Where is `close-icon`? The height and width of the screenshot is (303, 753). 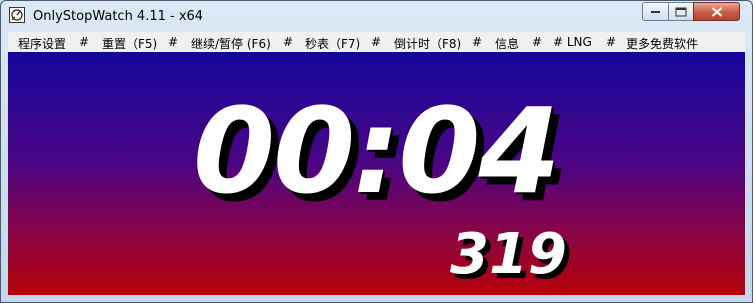 close-icon is located at coordinates (716, 11).